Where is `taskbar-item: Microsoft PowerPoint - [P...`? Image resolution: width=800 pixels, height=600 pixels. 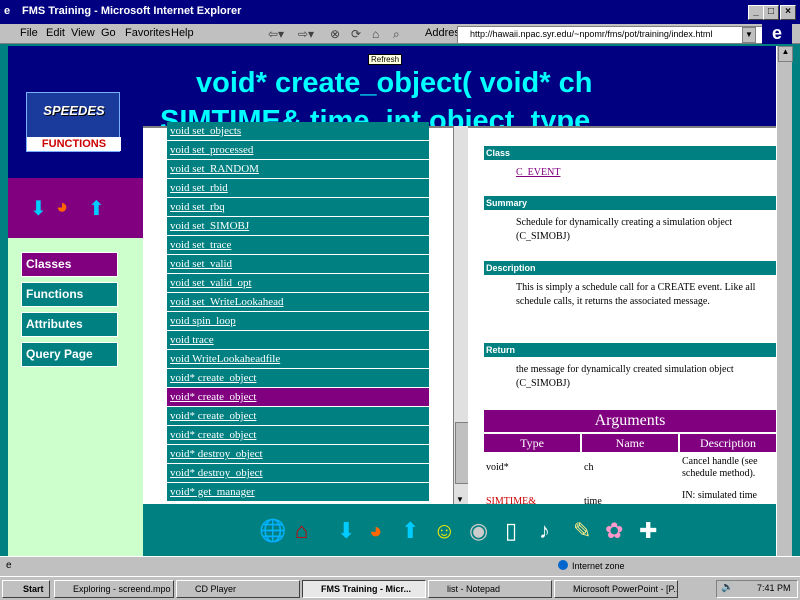
taskbar-item: Microsoft PowerPoint - [P... is located at coordinates (616, 589).